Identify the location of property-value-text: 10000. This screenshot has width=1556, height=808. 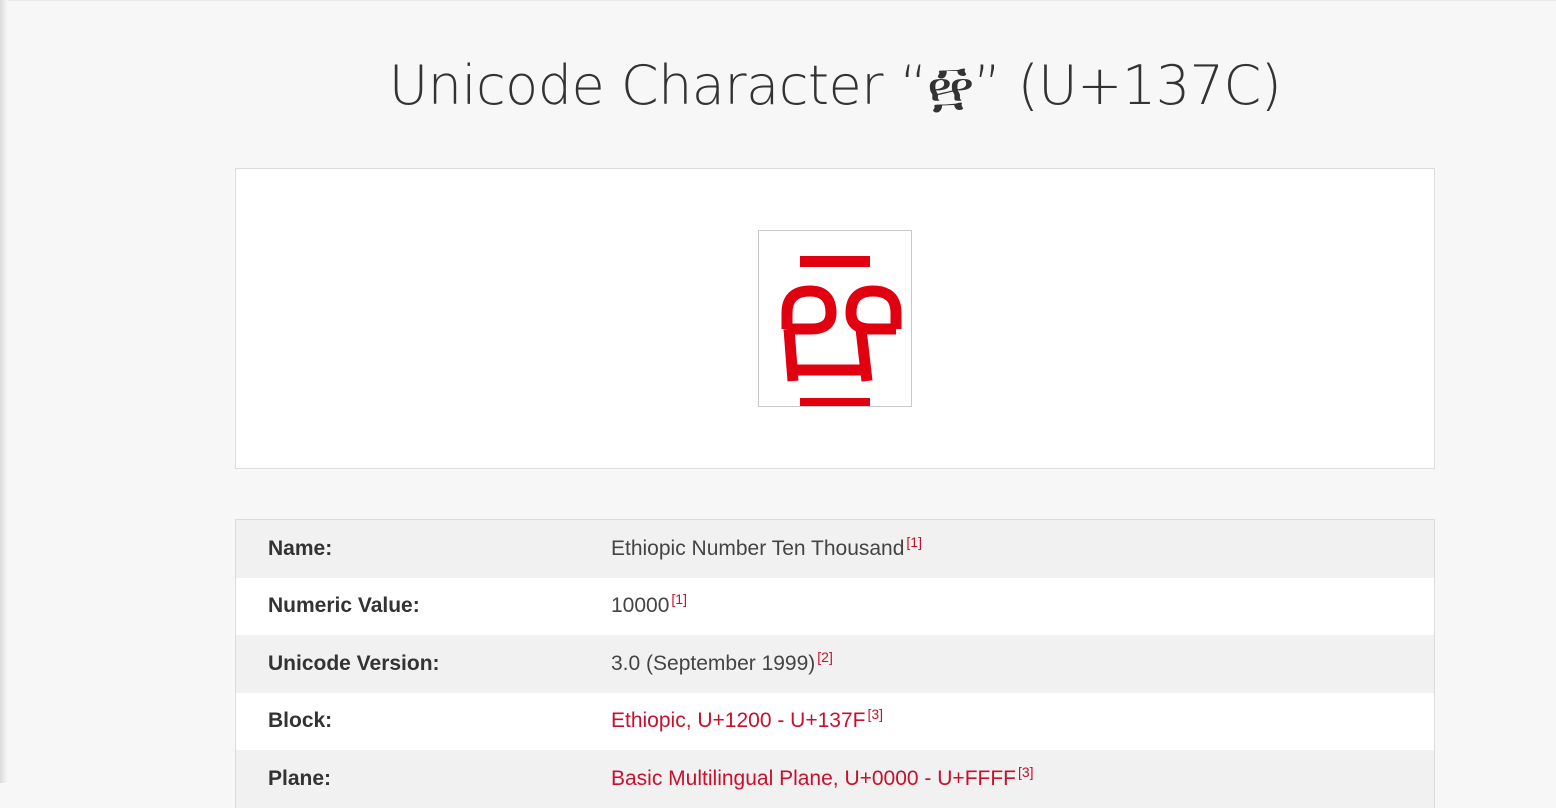
(640, 606).